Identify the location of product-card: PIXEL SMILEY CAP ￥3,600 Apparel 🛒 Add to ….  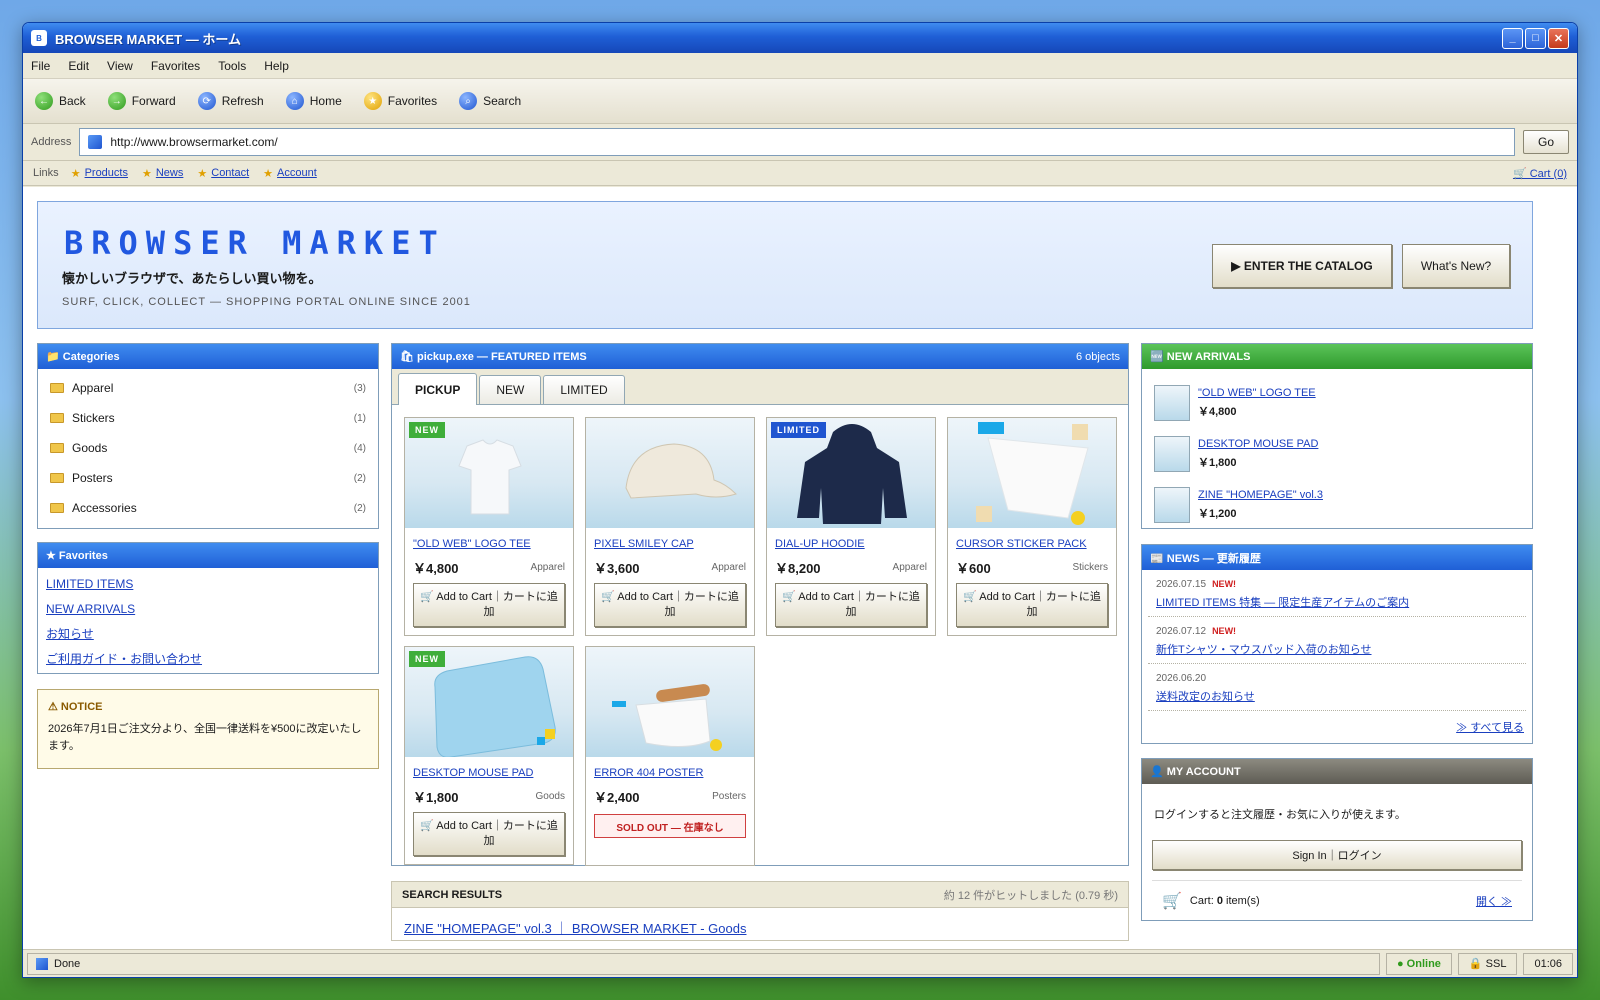
(670, 526).